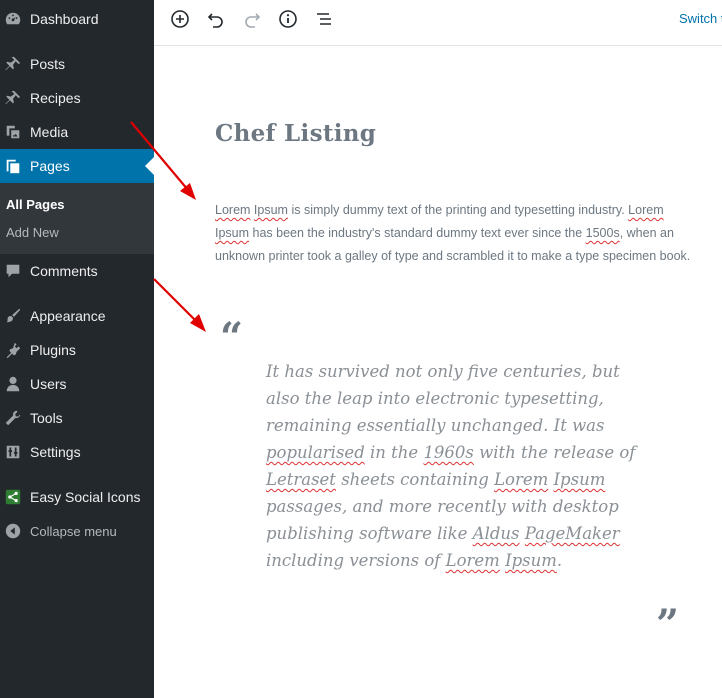 The height and width of the screenshot is (698, 722). What do you see at coordinates (77, 166) in the screenshot?
I see `menu-item-pages: Pages` at bounding box center [77, 166].